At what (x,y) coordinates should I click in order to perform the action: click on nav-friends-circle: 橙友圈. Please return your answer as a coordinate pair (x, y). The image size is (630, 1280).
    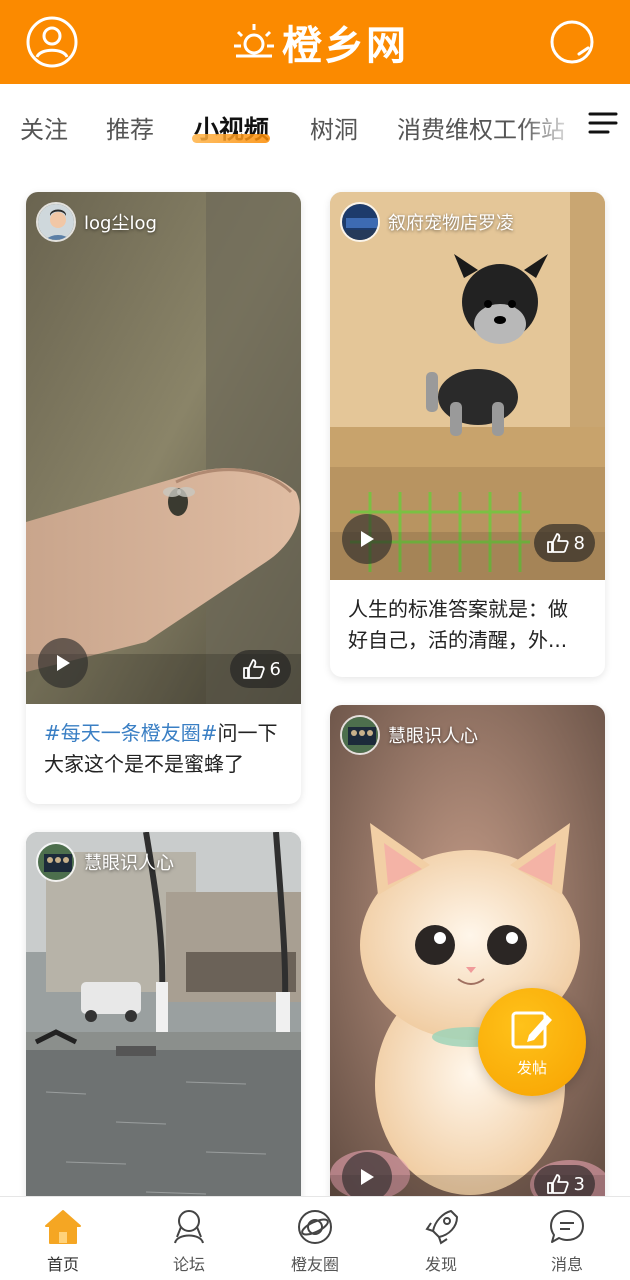
    Looking at the image, I should click on (315, 1238).